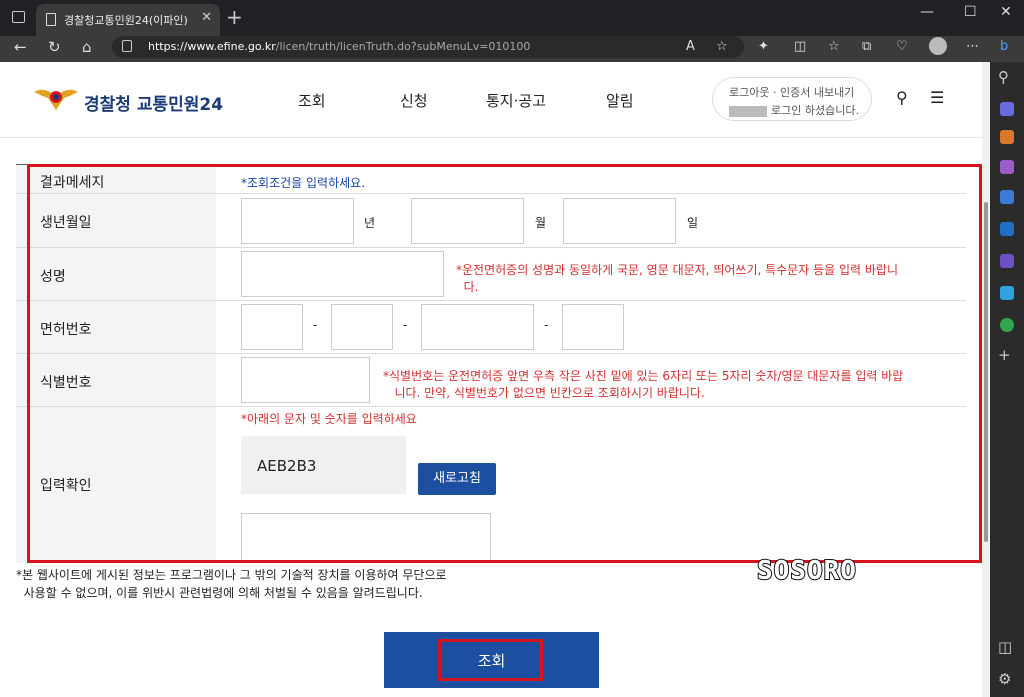 The width and height of the screenshot is (1024, 697). Describe the element at coordinates (56, 99) in the screenshot. I see `police-emblem-icon` at that location.